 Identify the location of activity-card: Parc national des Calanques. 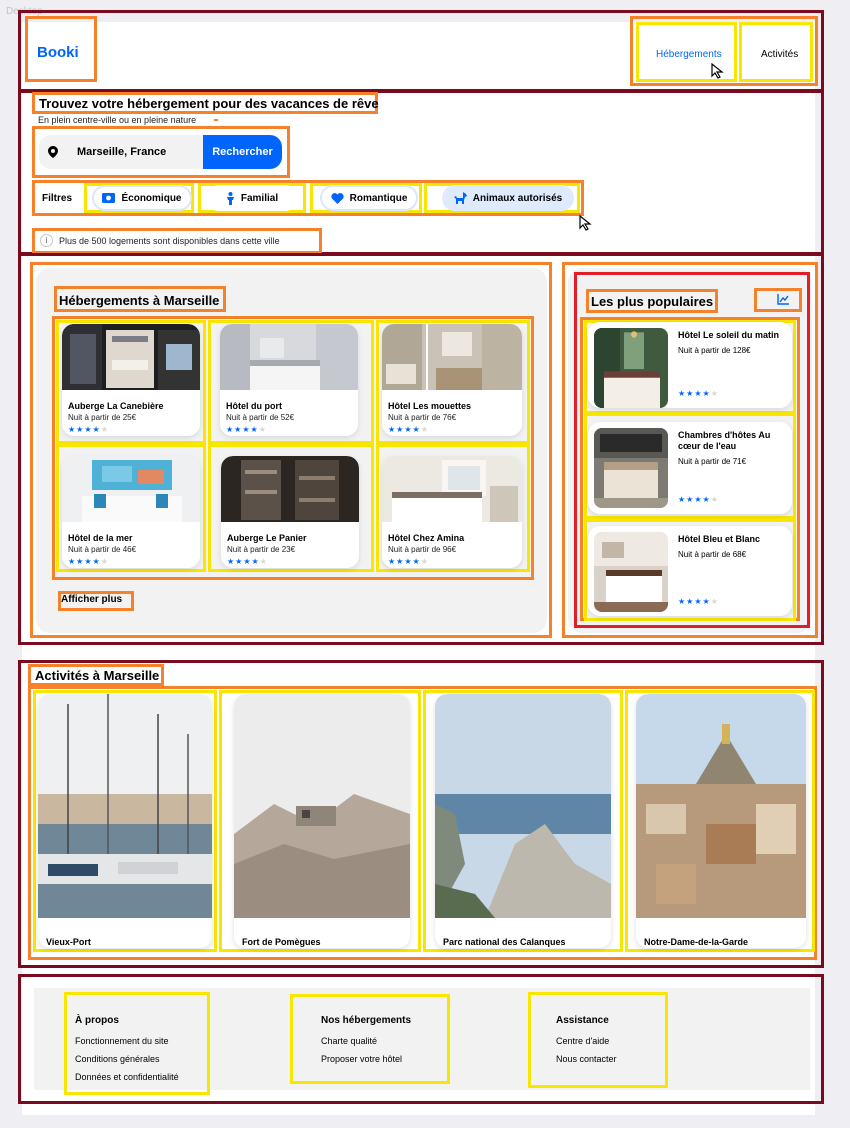
(523, 821).